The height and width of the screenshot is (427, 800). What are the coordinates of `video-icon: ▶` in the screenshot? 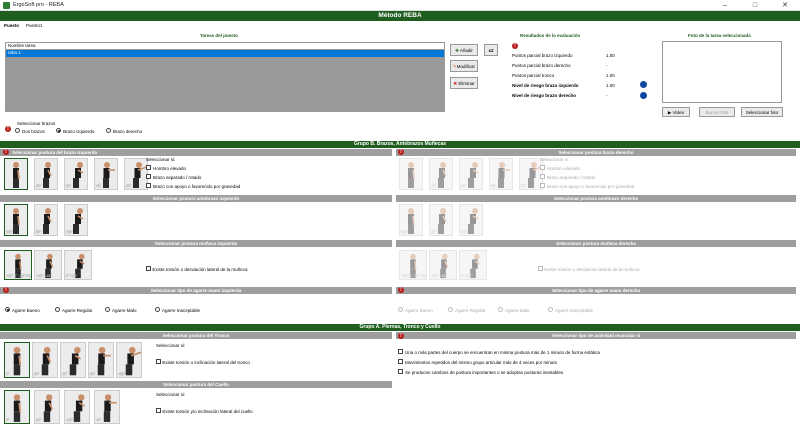 It's located at (669, 112).